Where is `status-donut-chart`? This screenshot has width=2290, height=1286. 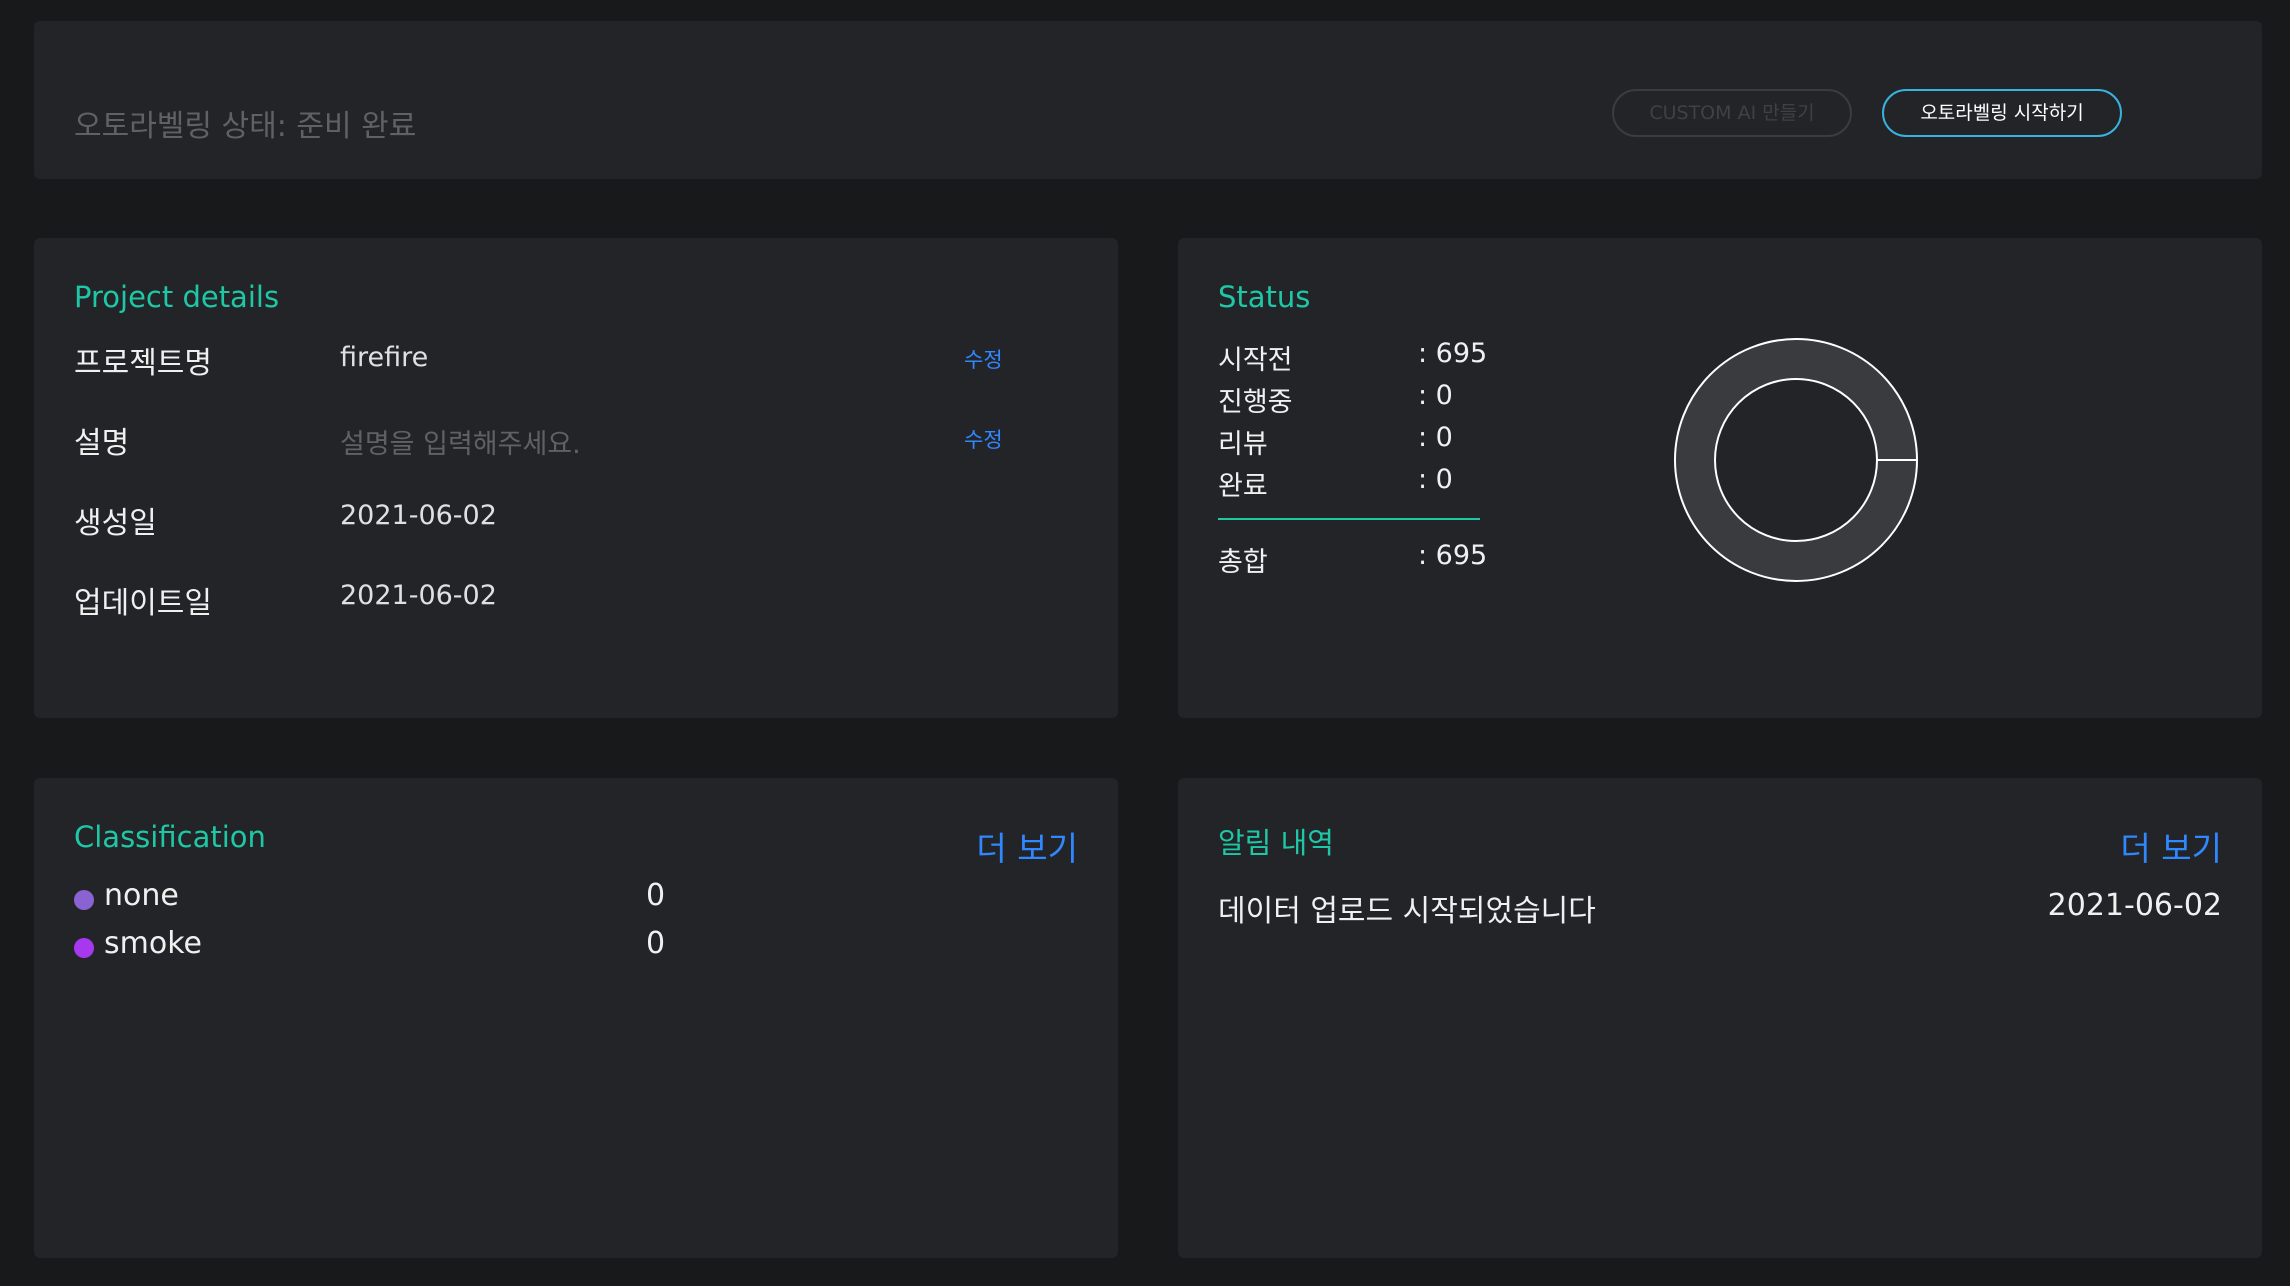
status-donut-chart is located at coordinates (1796, 460).